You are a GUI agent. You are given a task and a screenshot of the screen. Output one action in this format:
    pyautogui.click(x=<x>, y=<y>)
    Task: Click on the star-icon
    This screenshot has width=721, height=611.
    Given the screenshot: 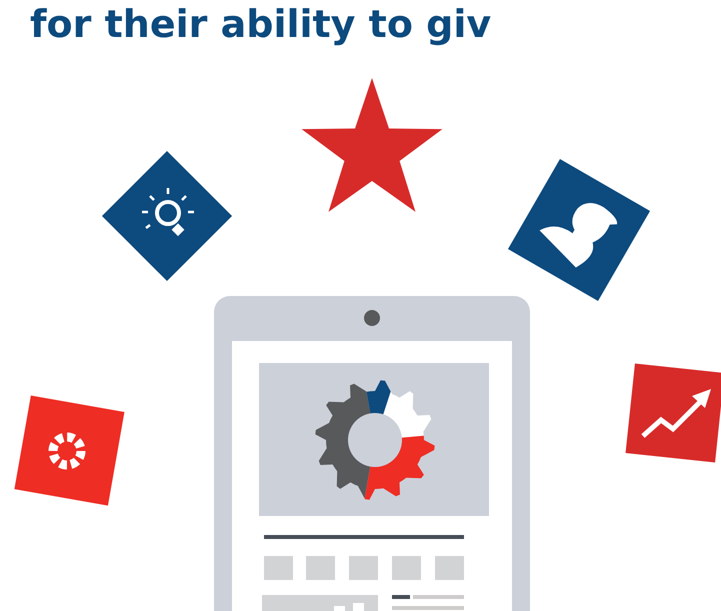 What is the action you would take?
    pyautogui.click(x=372, y=145)
    